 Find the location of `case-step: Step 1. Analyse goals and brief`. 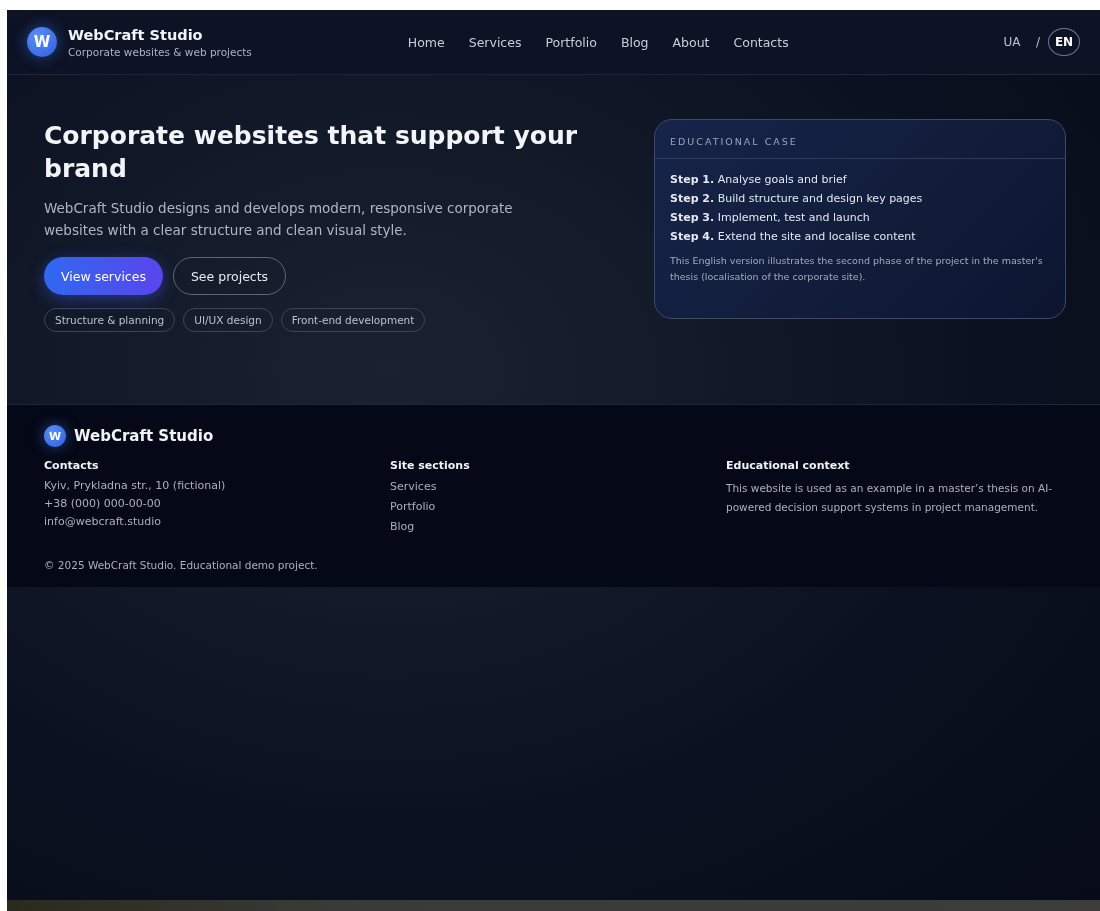

case-step: Step 1. Analyse goals and brief is located at coordinates (860, 179).